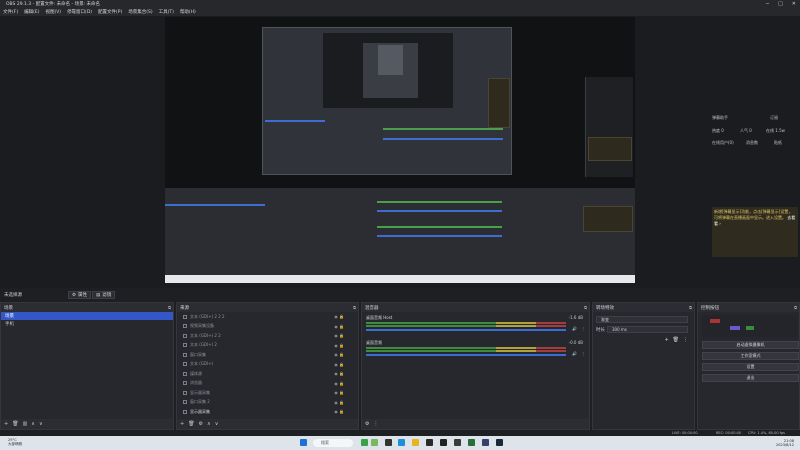 Image resolution: width=800 pixels, height=450 pixels. What do you see at coordinates (750, 378) in the screenshot?
I see `exit-button: 退出` at bounding box center [750, 378].